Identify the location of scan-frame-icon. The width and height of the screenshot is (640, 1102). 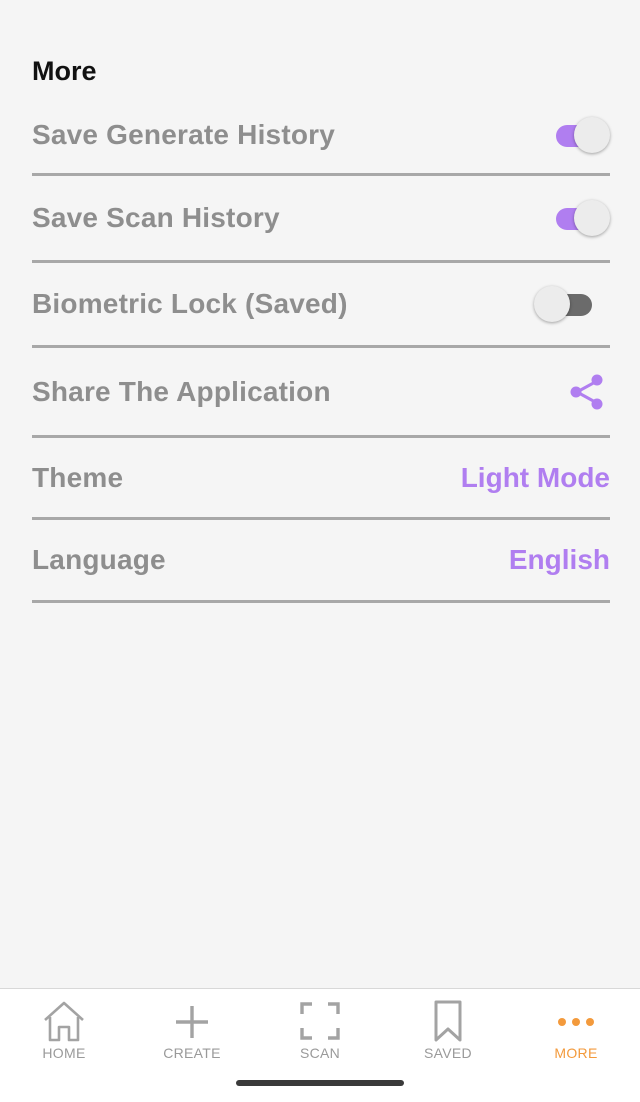
(320, 1021).